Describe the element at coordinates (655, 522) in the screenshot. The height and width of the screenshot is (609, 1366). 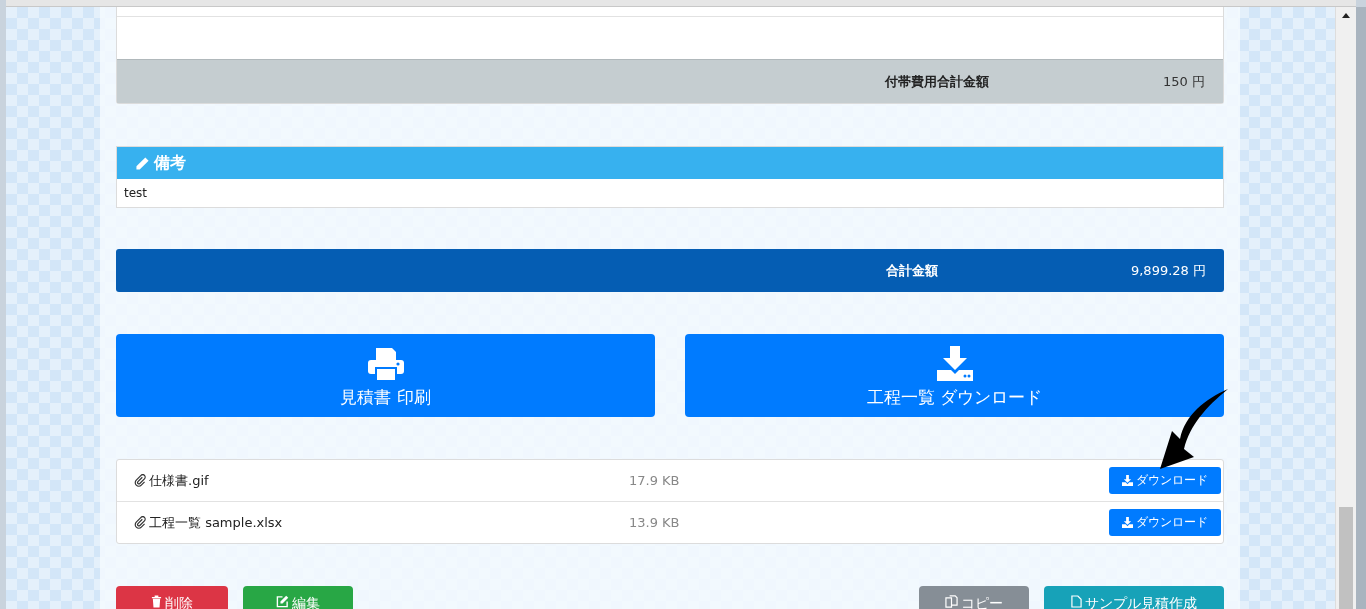
I see `file-size: 13.9 KB` at that location.